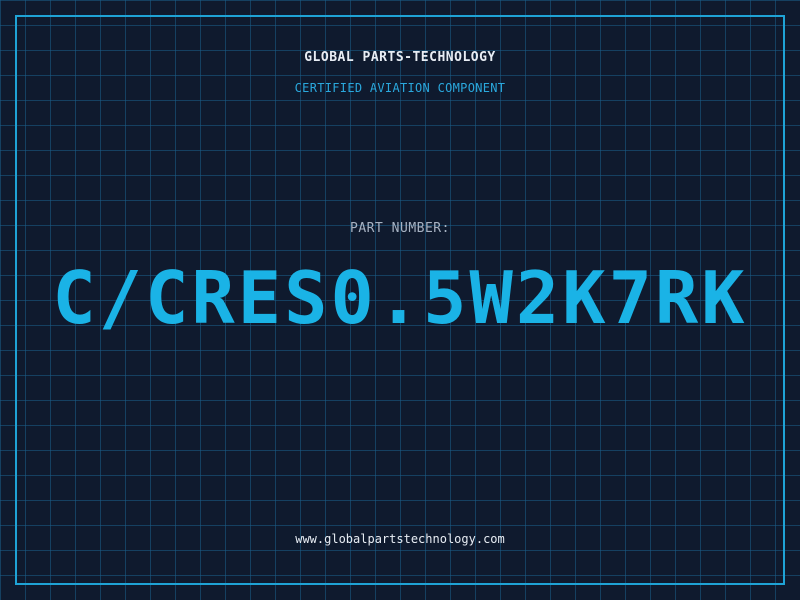 This screenshot has width=800, height=600. What do you see at coordinates (400, 57) in the screenshot?
I see `company-name: GLOBAL PARTS-TECHNOLOGY` at bounding box center [400, 57].